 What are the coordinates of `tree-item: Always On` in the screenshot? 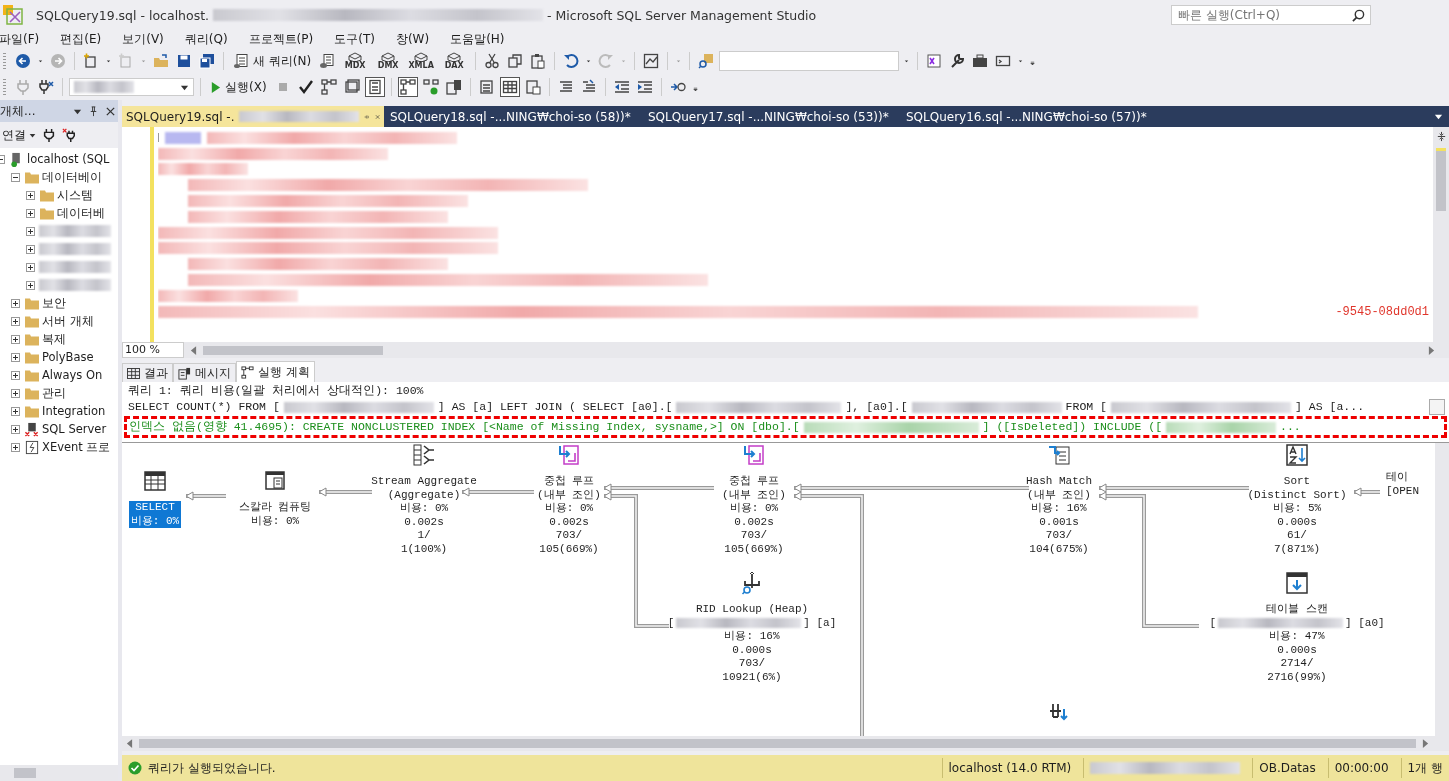 It's located at (72, 375).